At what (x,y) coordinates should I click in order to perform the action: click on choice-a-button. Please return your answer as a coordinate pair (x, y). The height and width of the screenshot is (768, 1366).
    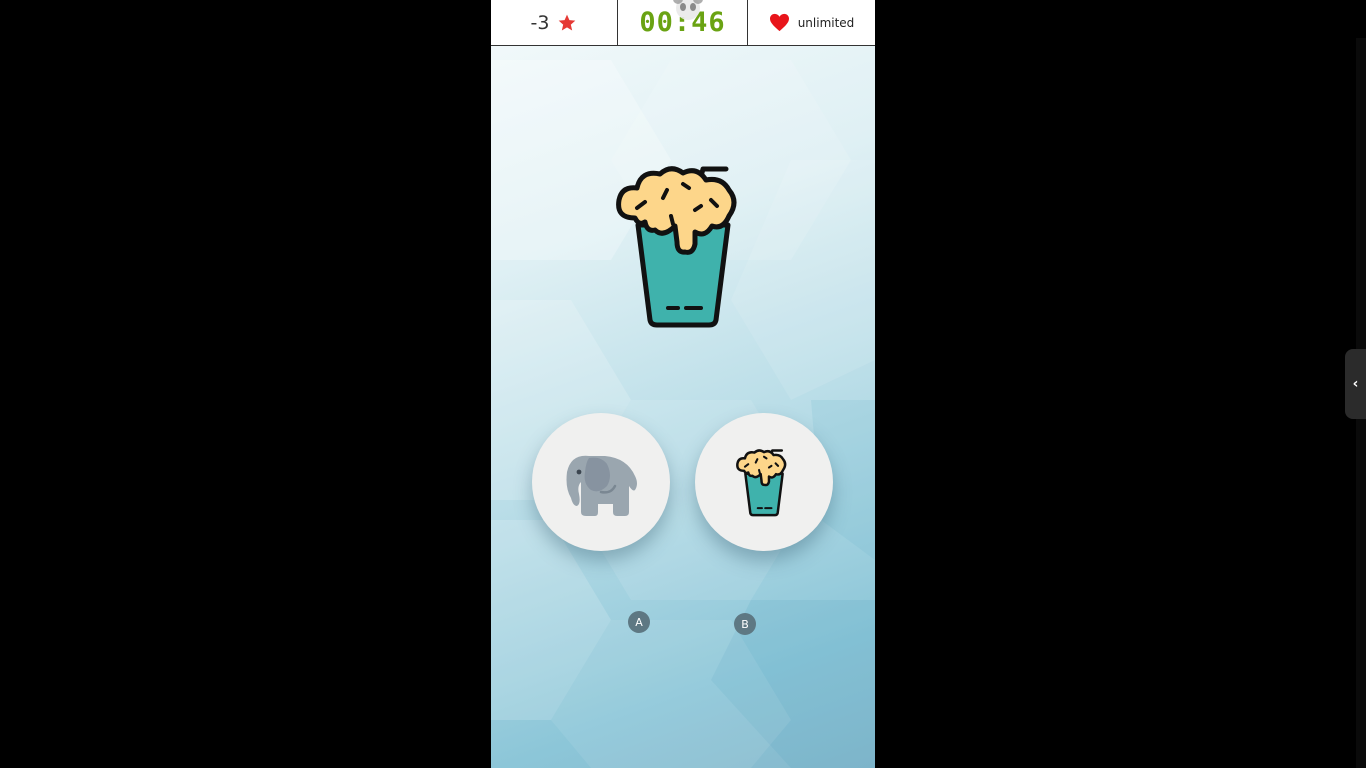
    Looking at the image, I should click on (601, 482).